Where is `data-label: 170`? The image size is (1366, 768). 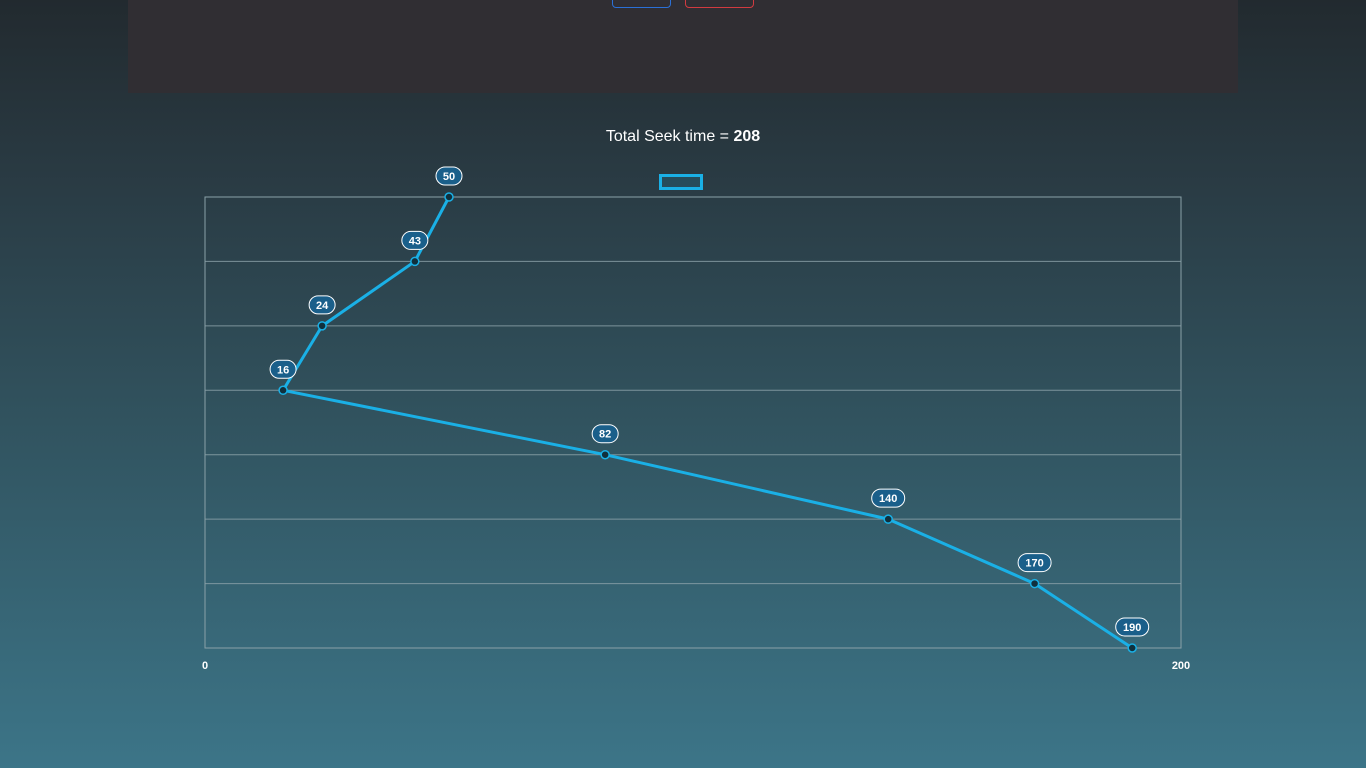 data-label: 170 is located at coordinates (1034, 564).